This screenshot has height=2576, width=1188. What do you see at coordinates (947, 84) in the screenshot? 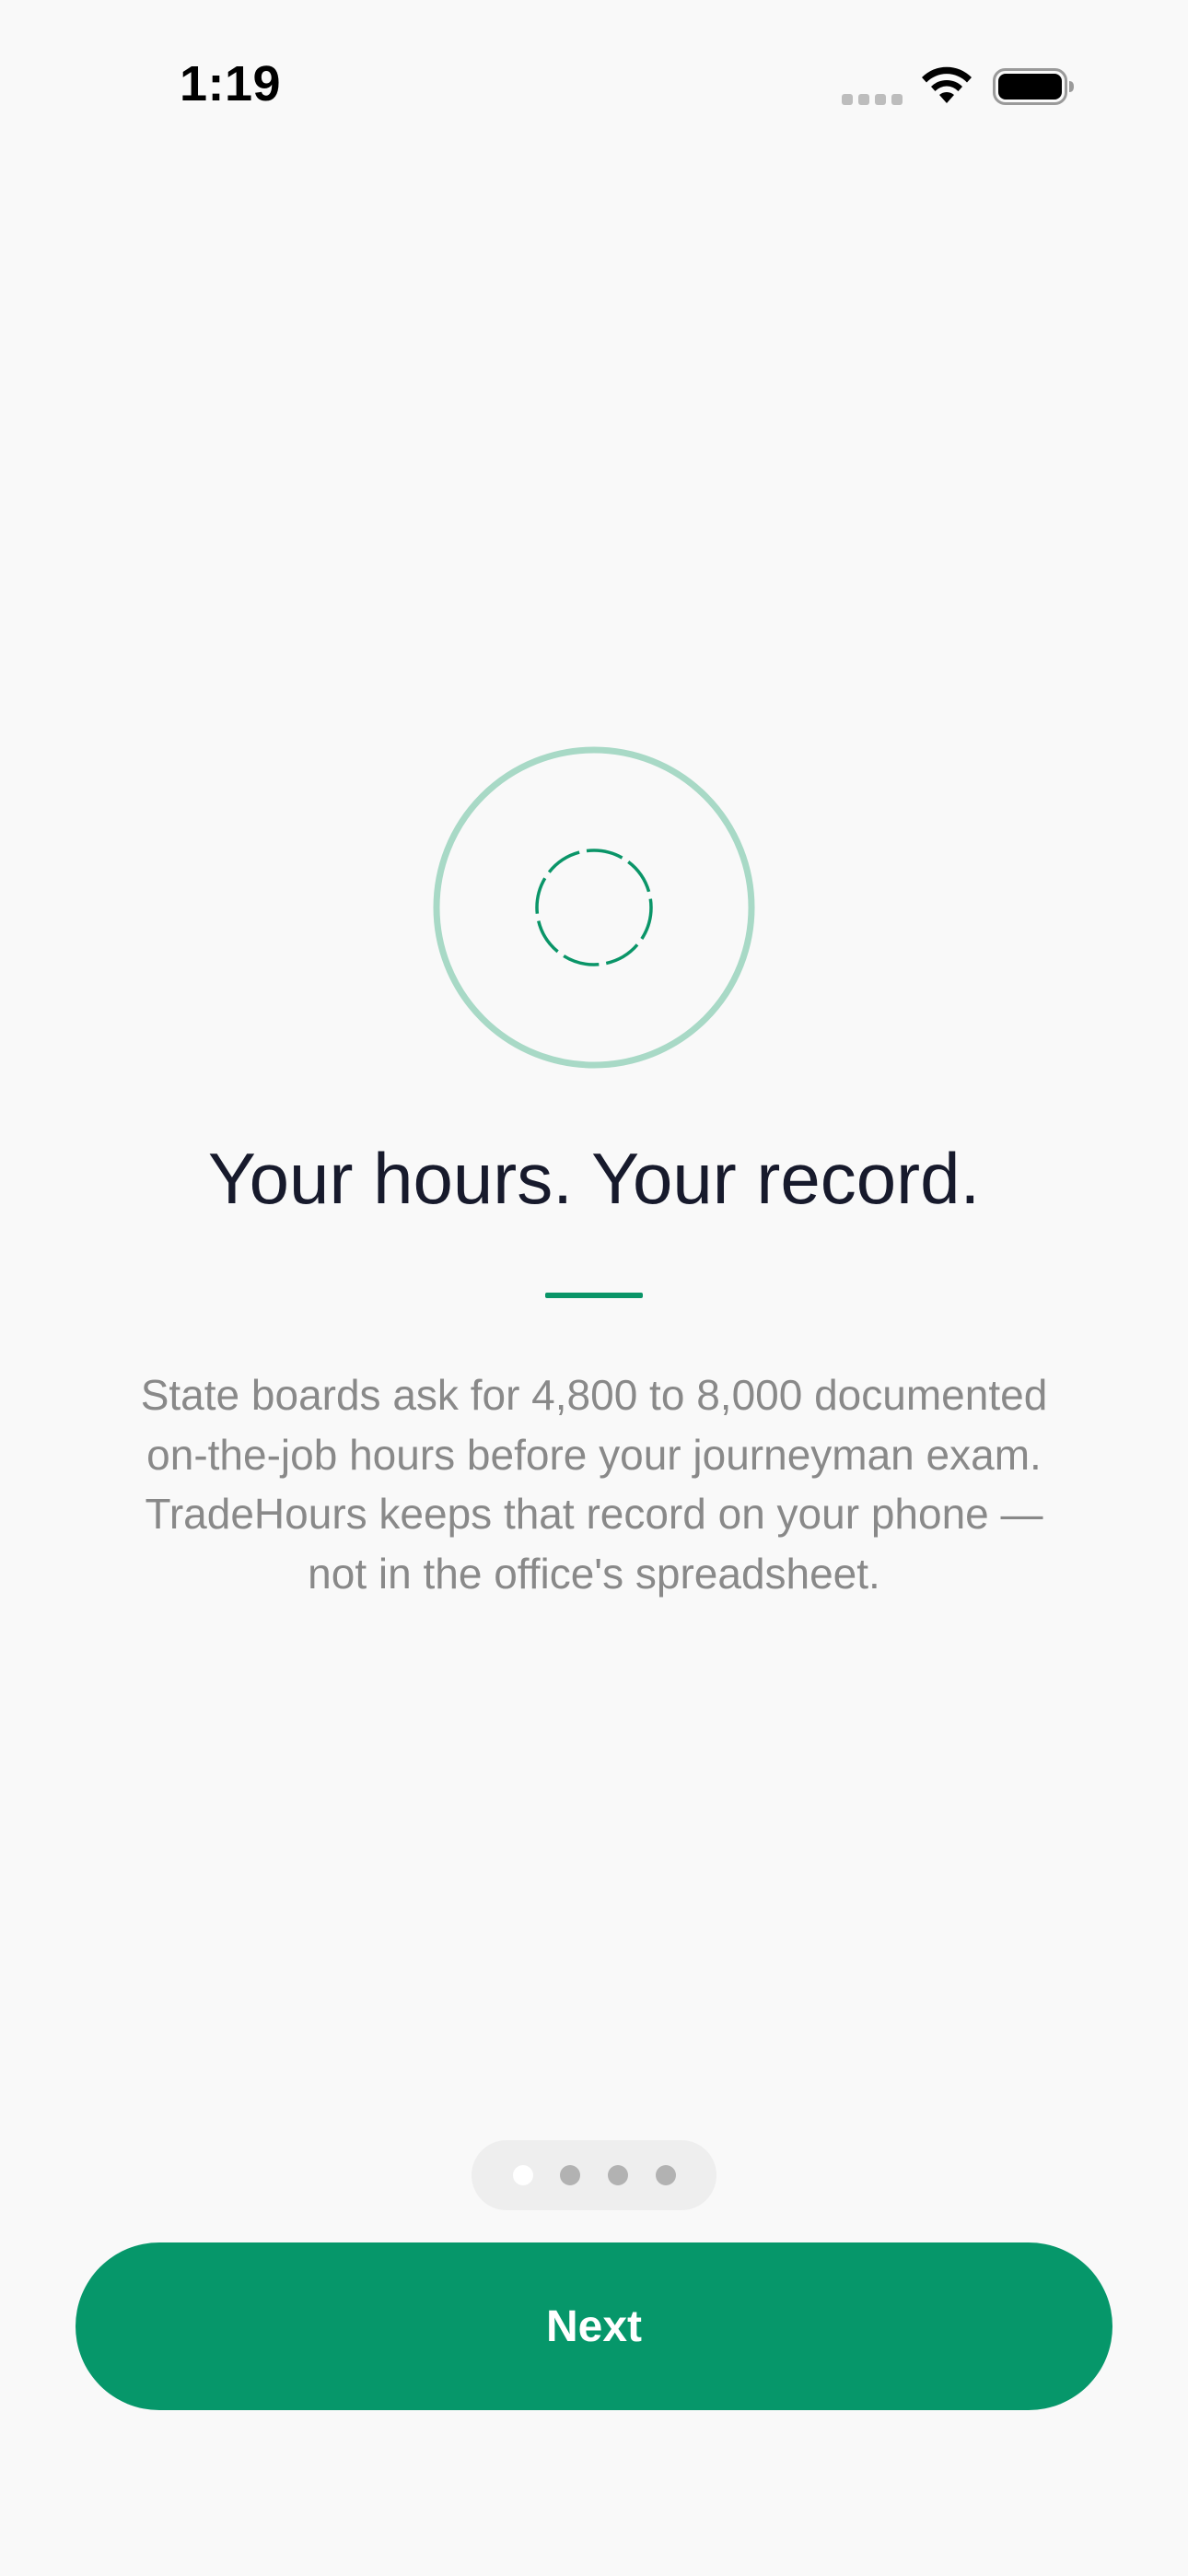
I see `wifi-icon` at bounding box center [947, 84].